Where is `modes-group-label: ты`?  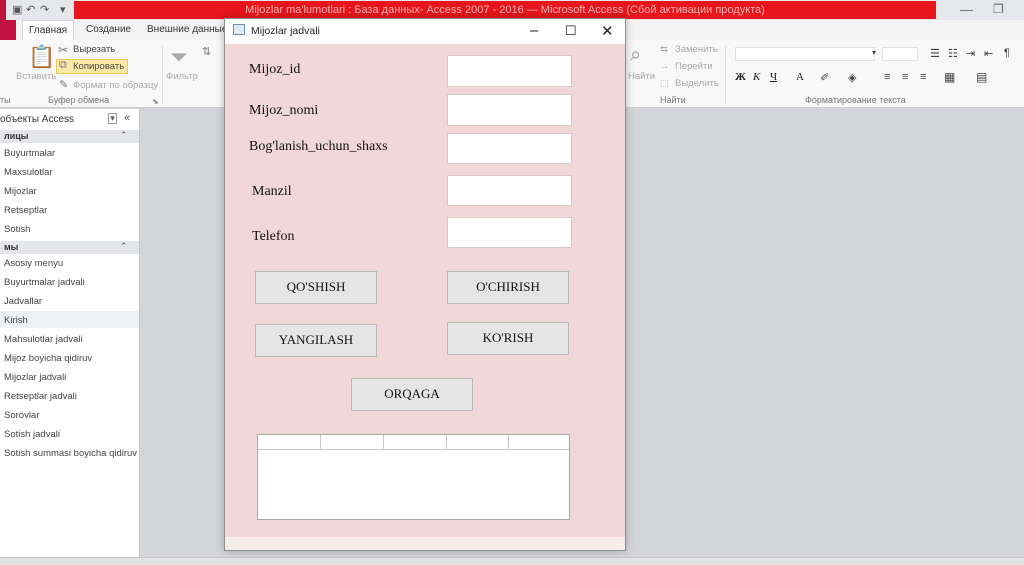
modes-group-label: ты is located at coordinates (5, 100).